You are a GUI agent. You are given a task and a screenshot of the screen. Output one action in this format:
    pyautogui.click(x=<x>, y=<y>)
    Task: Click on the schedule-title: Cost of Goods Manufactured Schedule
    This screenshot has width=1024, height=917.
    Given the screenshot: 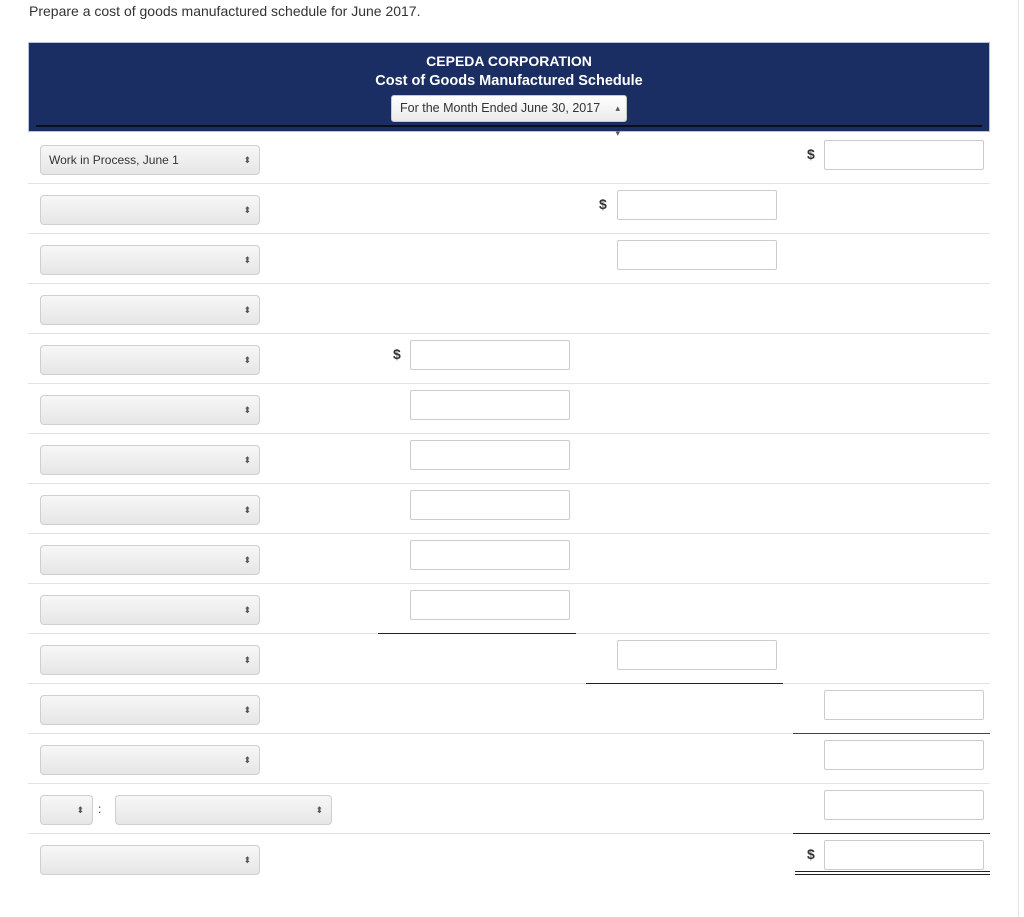 What is the action you would take?
    pyautogui.click(x=509, y=81)
    